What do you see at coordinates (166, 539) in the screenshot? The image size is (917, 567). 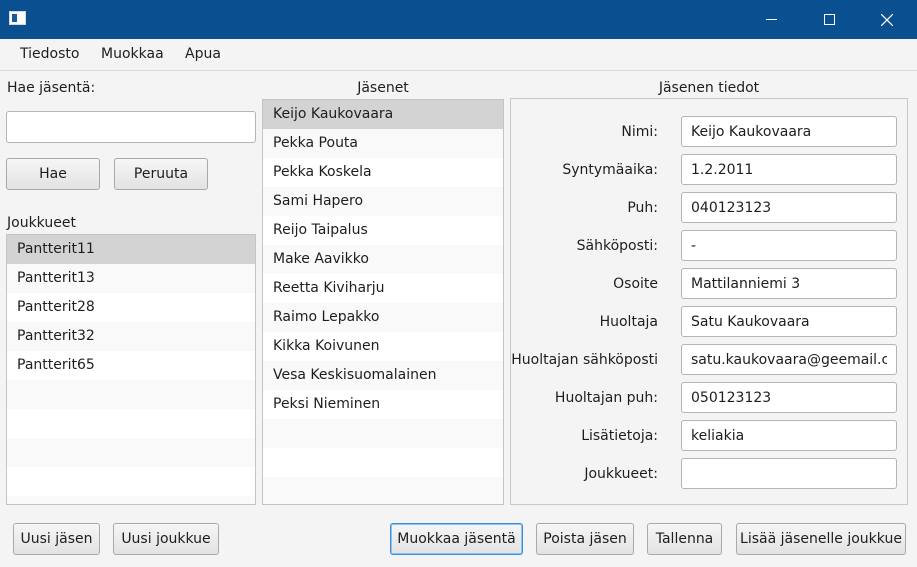 I see `new-team-button: Uusi joukkue` at bounding box center [166, 539].